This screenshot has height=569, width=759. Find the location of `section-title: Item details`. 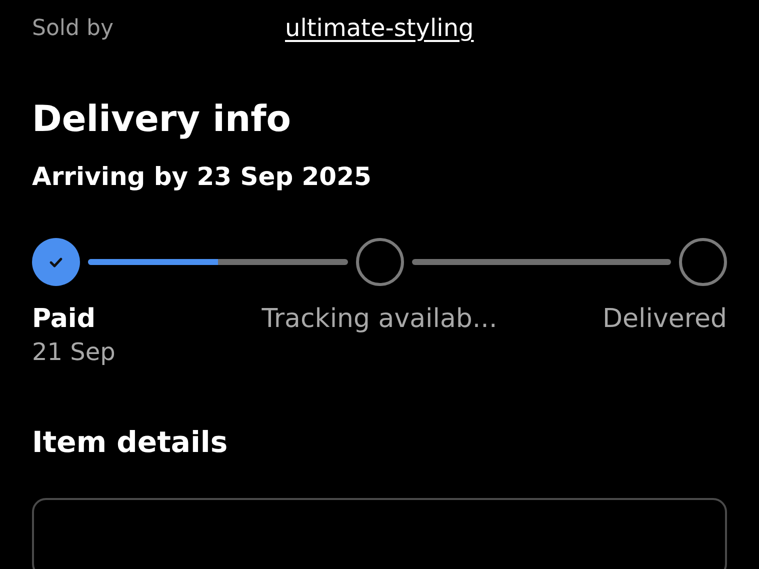

section-title: Item details is located at coordinates (130, 442).